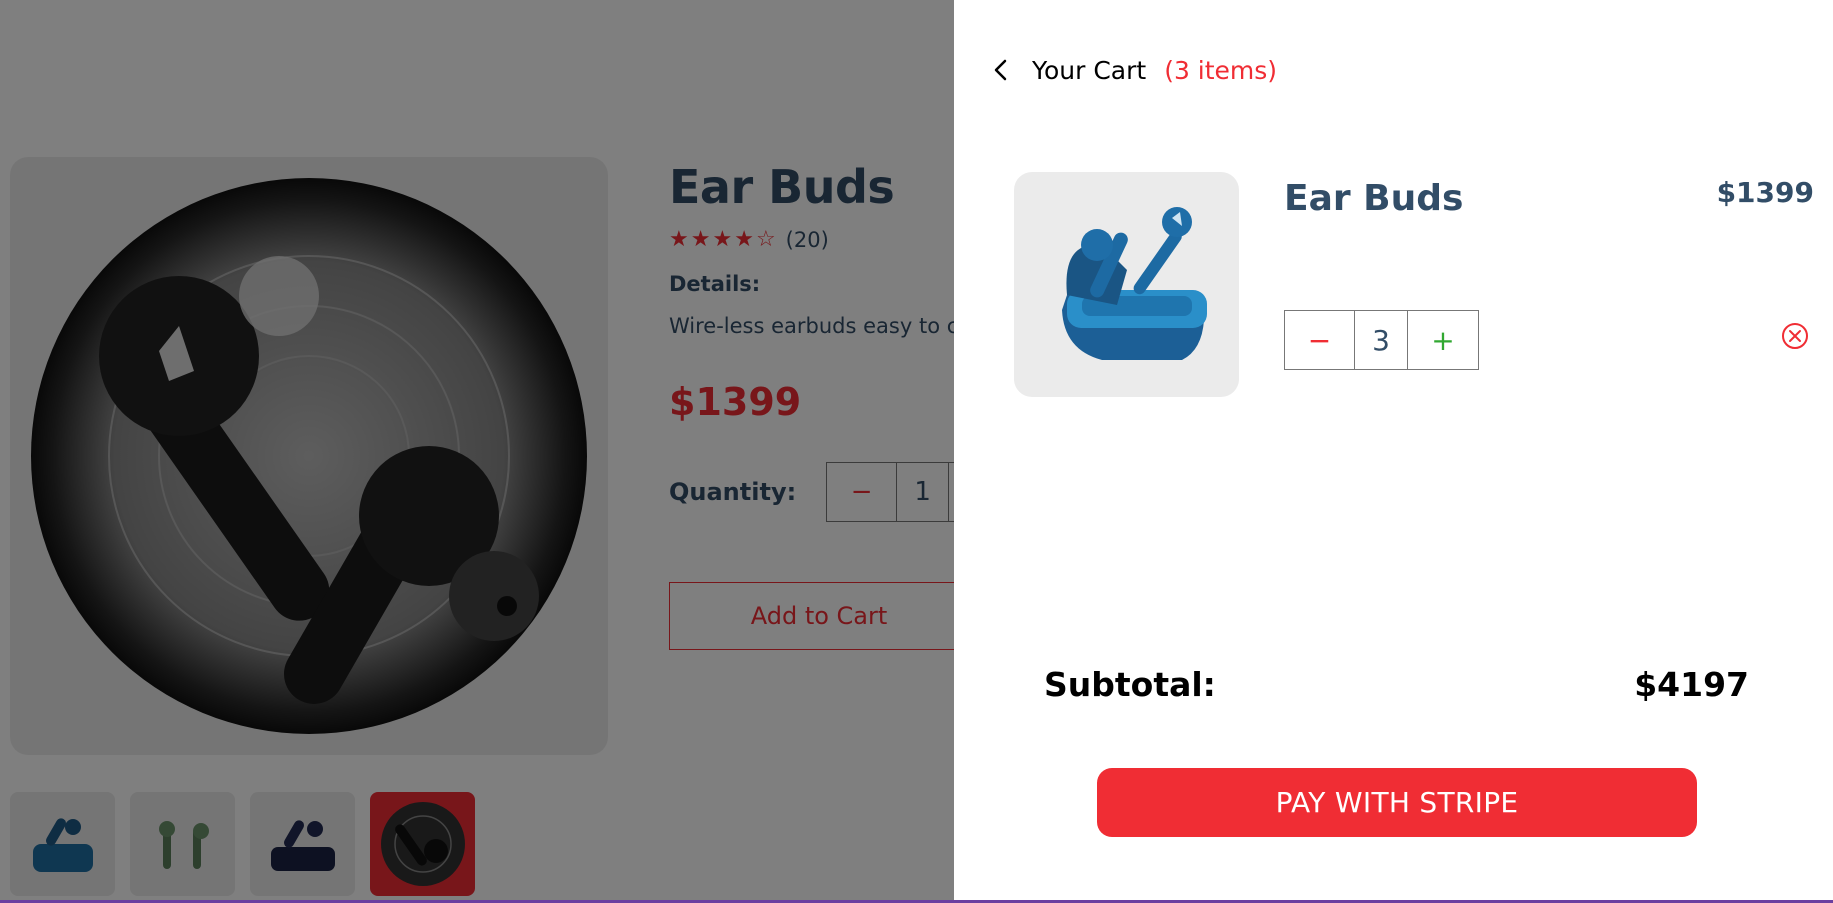  I want to click on cart-item-name: Ear Buds, so click(1374, 198).